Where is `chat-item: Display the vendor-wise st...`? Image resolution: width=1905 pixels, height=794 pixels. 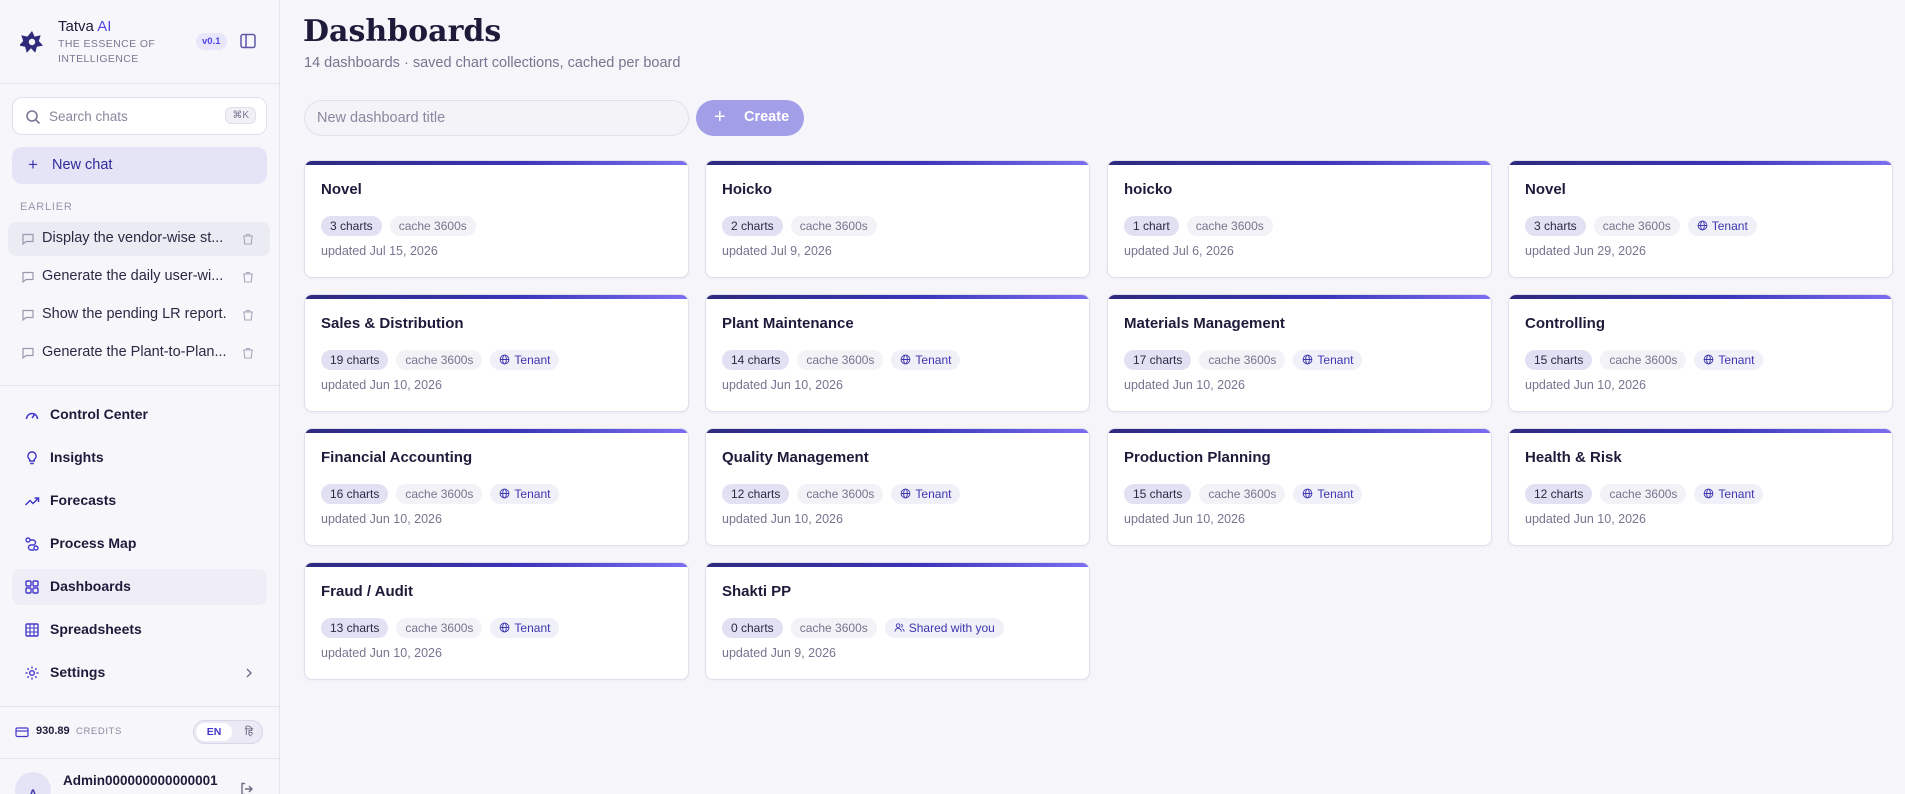
chat-item: Display the vendor-wise st... is located at coordinates (139, 239).